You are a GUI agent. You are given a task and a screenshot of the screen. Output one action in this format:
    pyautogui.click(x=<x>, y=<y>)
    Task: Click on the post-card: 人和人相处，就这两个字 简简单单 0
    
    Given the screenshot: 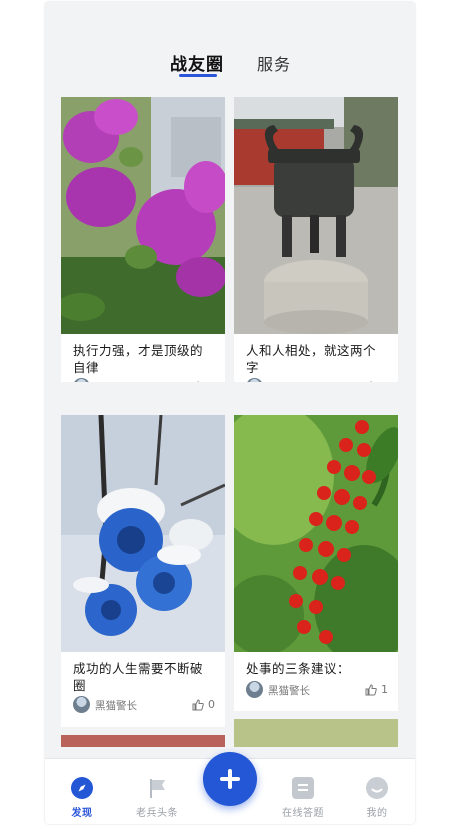 What is the action you would take?
    pyautogui.click(x=316, y=239)
    